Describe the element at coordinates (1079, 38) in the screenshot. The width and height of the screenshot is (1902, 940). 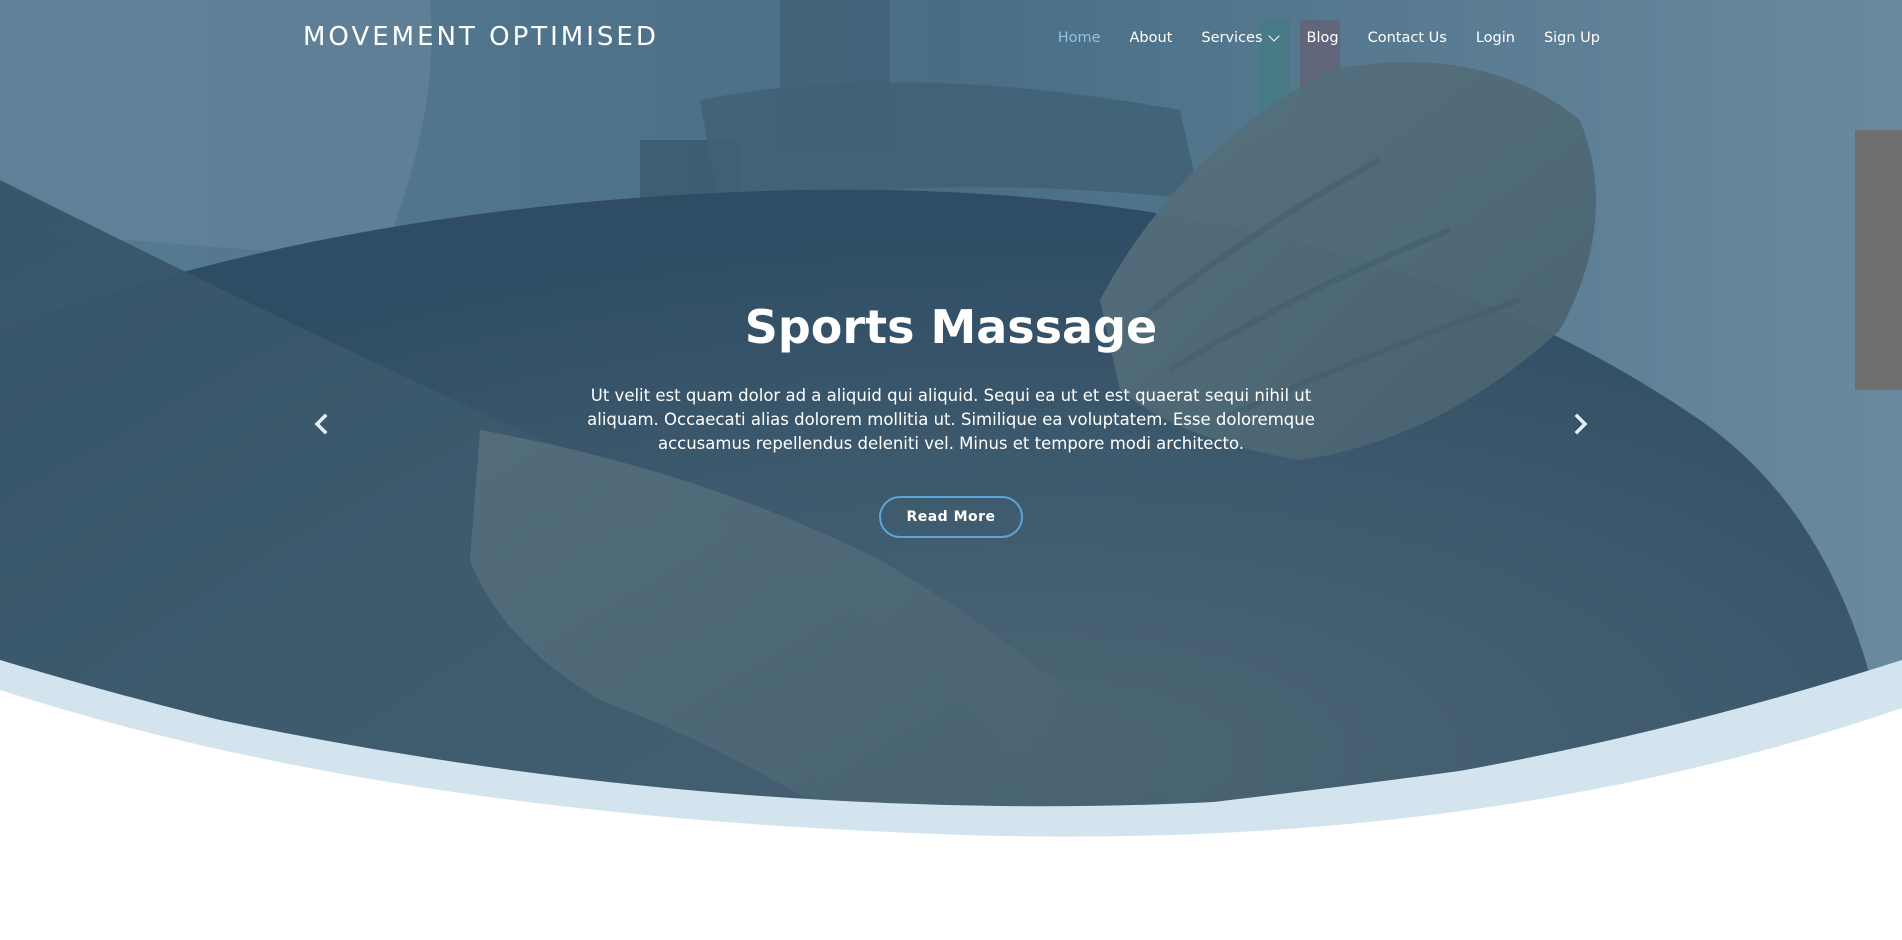
I see `nav-home: Home` at that location.